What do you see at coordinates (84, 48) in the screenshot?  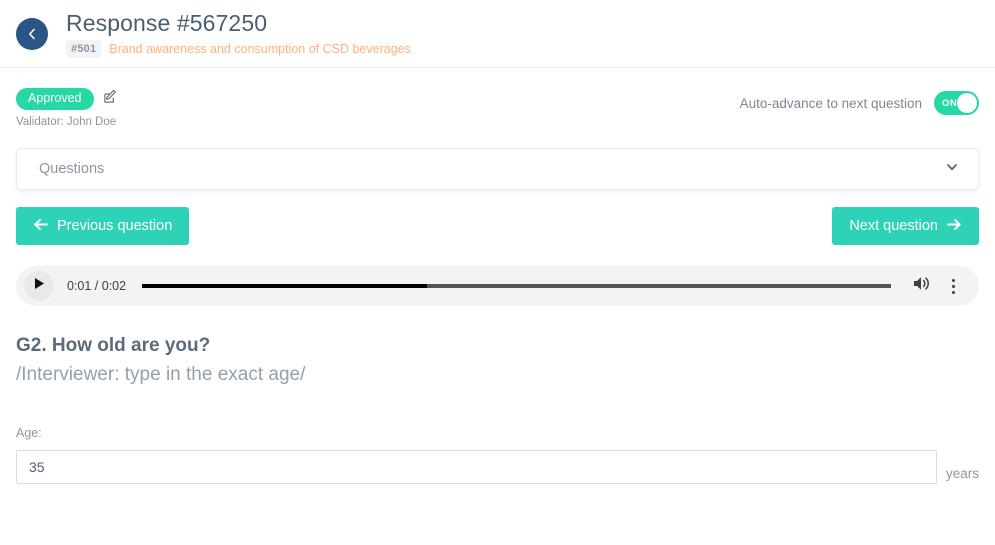 I see `project-code-chip: #501` at bounding box center [84, 48].